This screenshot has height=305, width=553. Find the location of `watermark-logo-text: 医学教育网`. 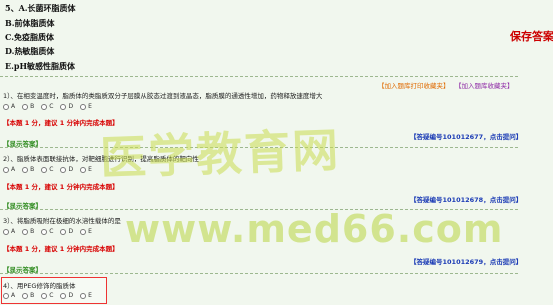

watermark-logo-text: 医学教育网 is located at coordinates (220, 154).